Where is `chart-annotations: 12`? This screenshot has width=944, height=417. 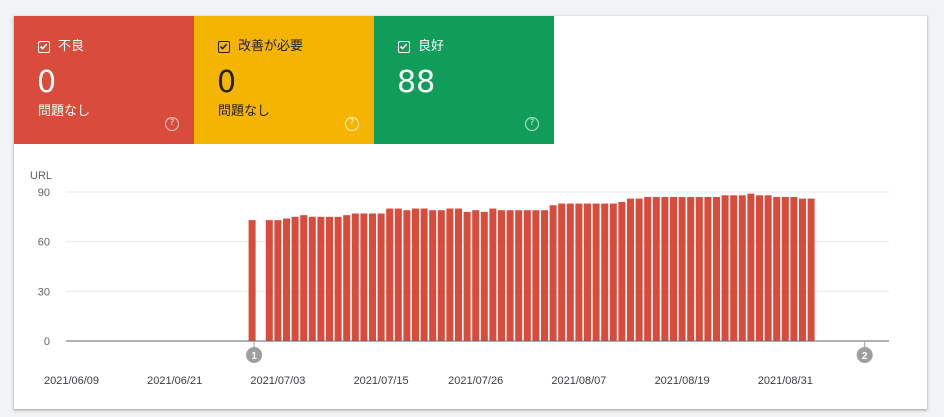
chart-annotations: 12 is located at coordinates (559, 352).